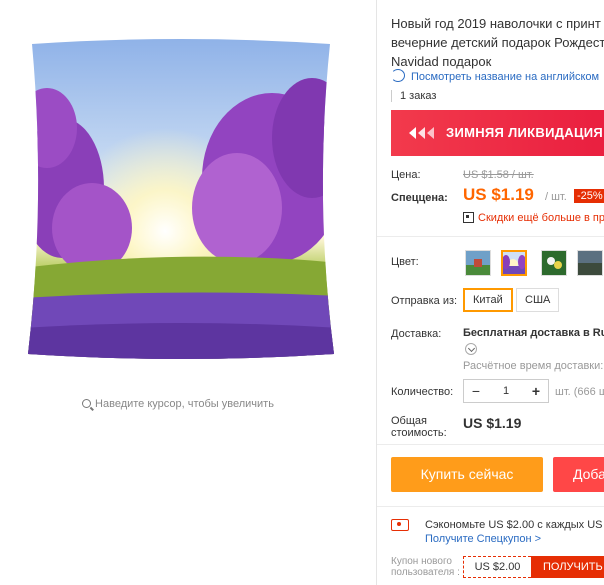  Describe the element at coordinates (496, 23) in the screenshot. I see `title-line: Новый год 2019 наволочки с принт` at that location.